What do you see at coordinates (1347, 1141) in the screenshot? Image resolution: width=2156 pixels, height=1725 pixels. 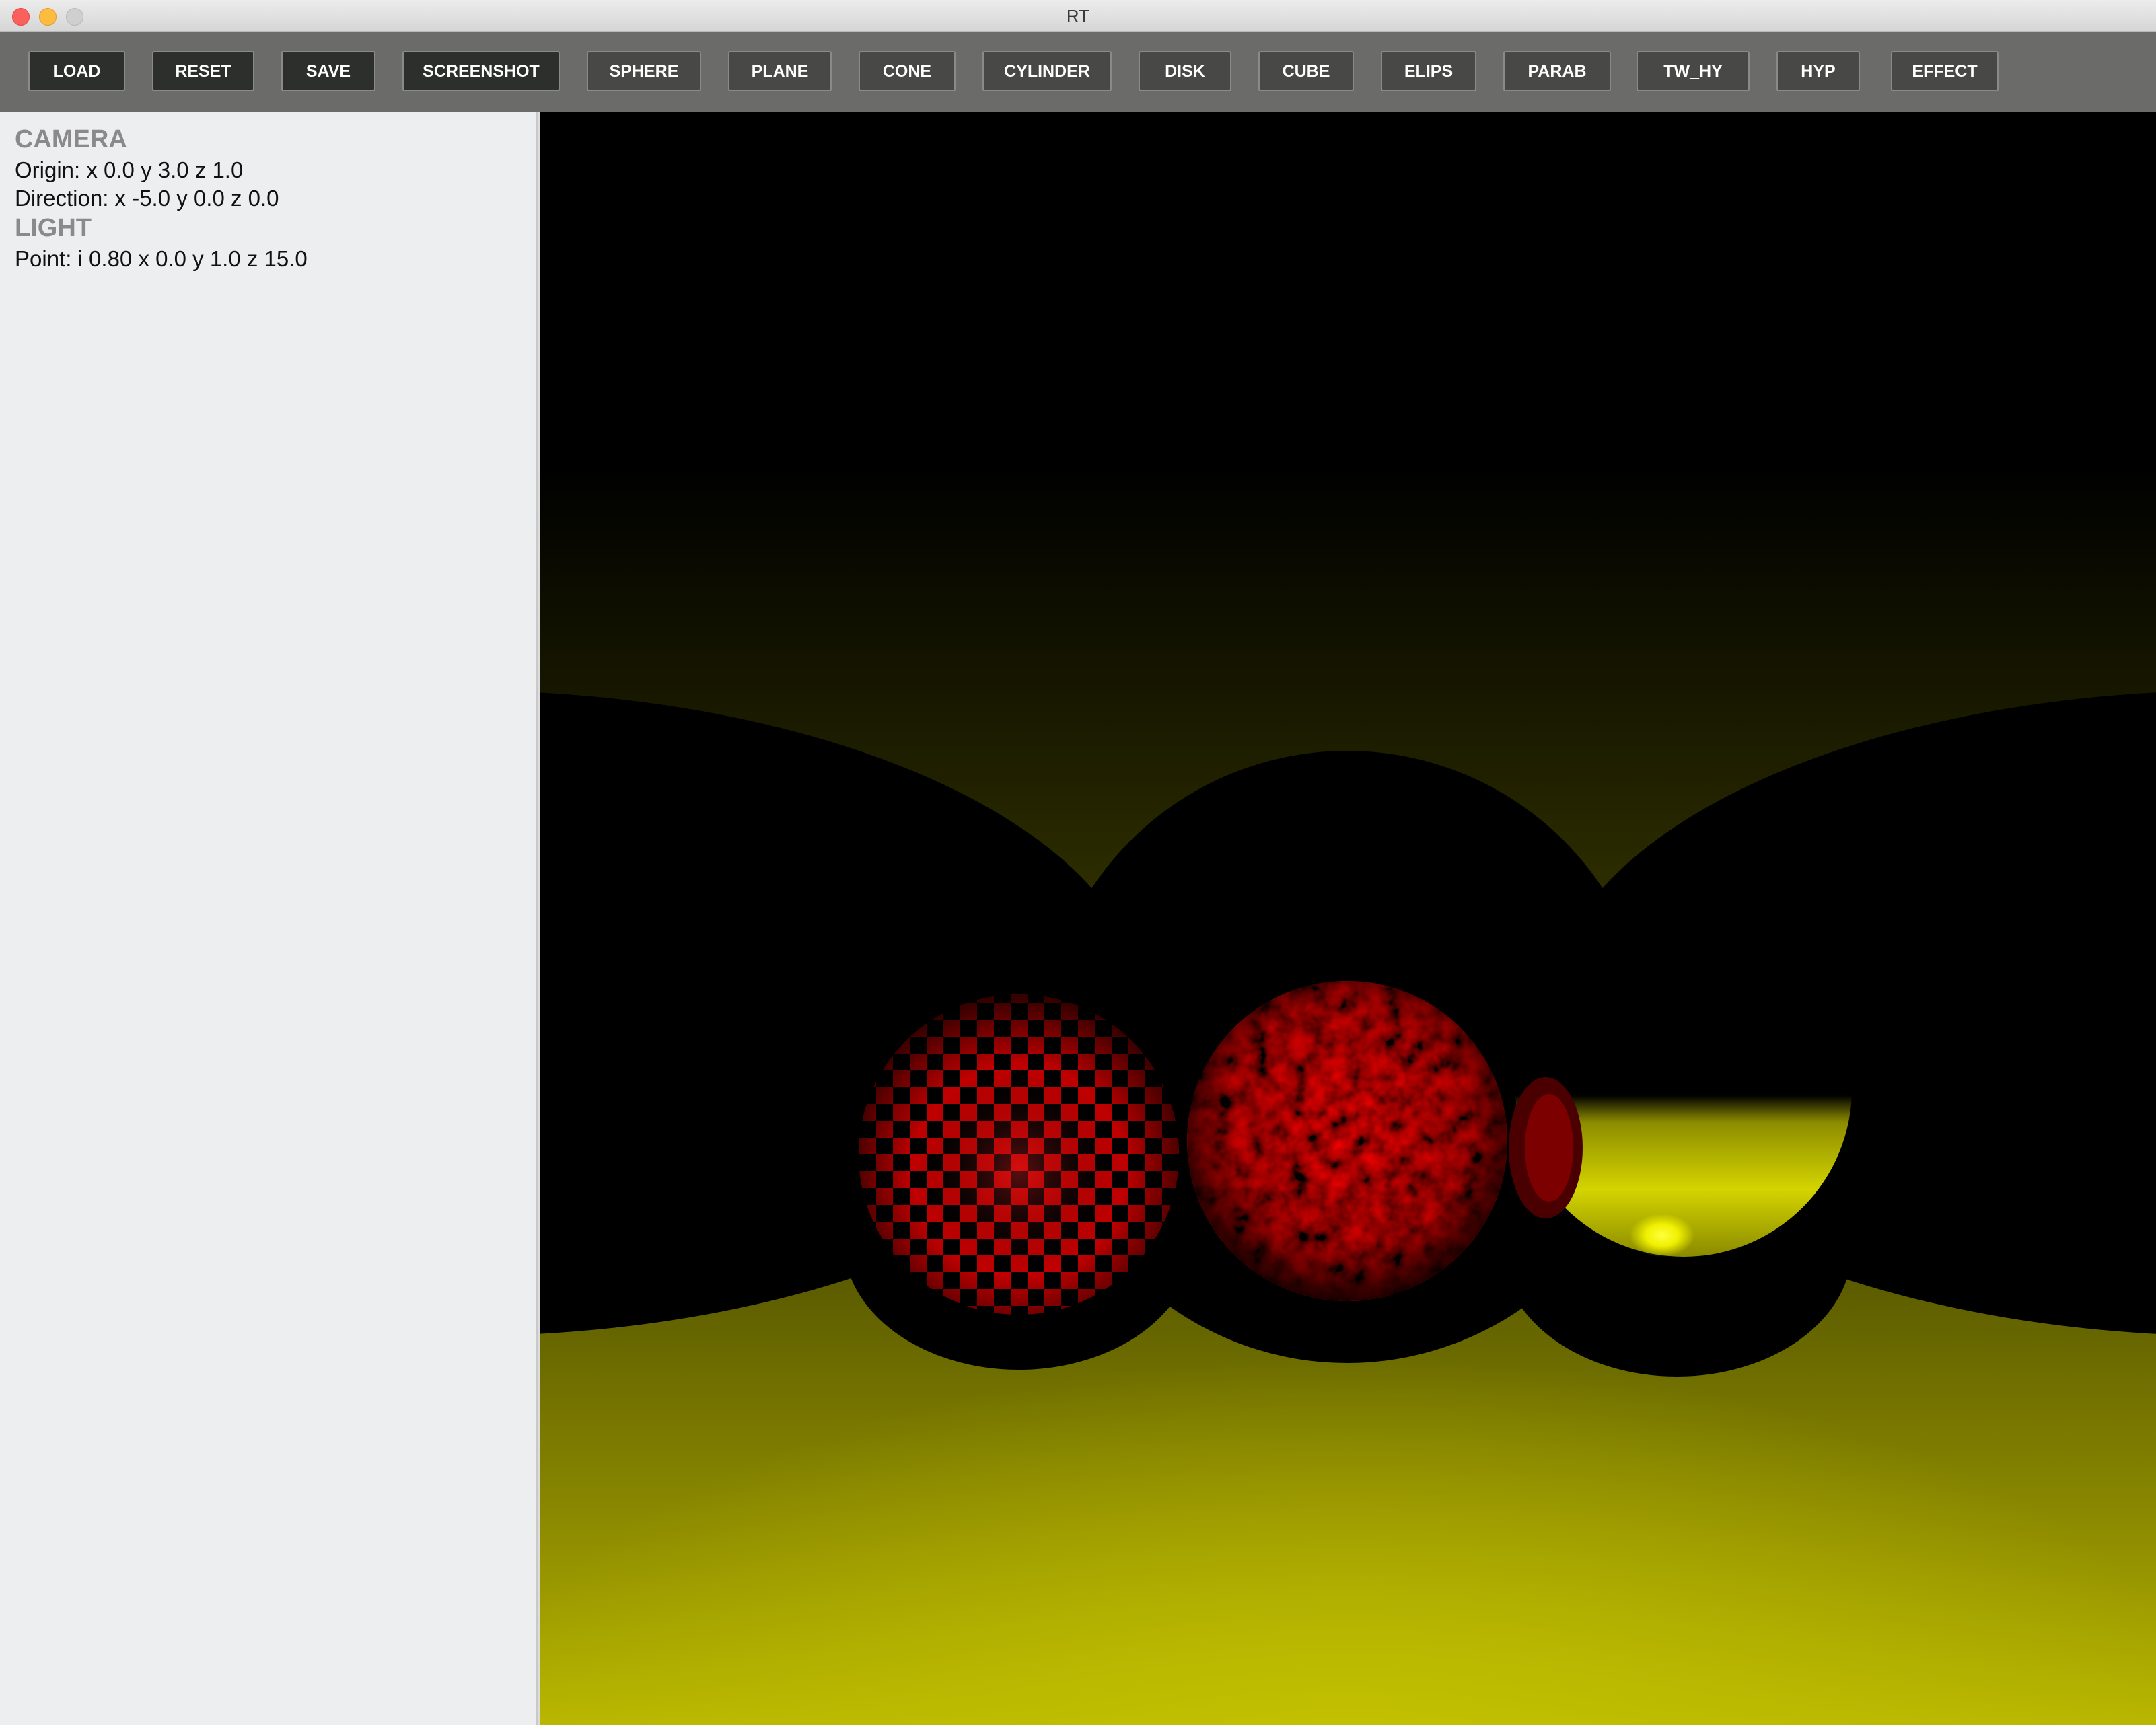 I see `textured-sphere` at bounding box center [1347, 1141].